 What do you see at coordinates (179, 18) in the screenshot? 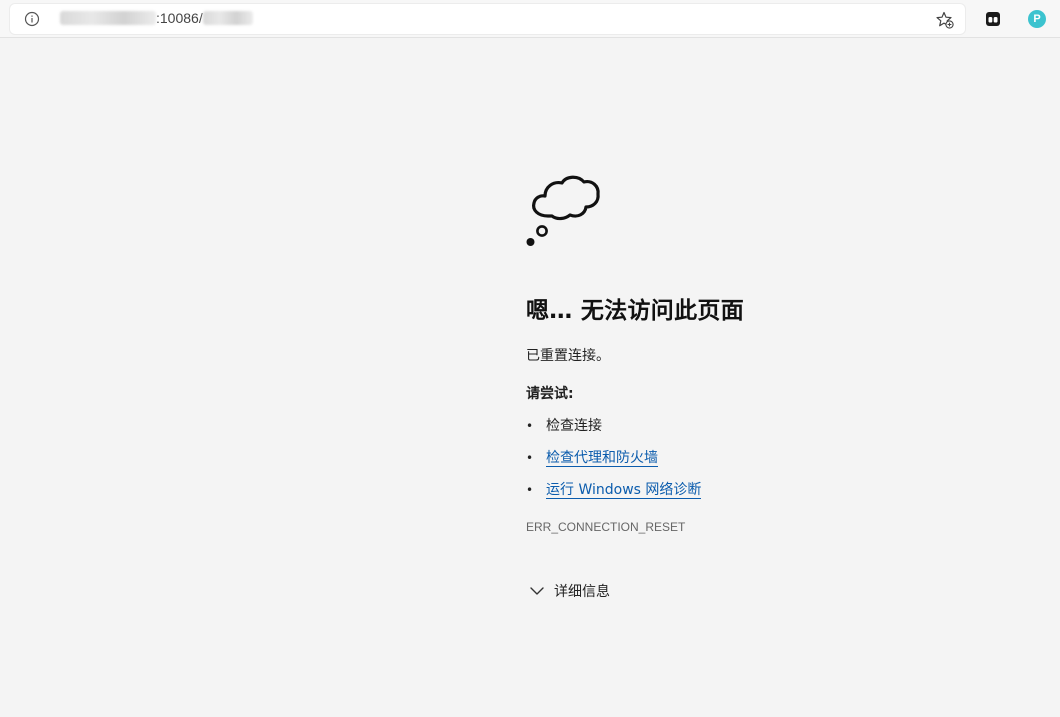
I see `url-port-path: :10086/` at bounding box center [179, 18].